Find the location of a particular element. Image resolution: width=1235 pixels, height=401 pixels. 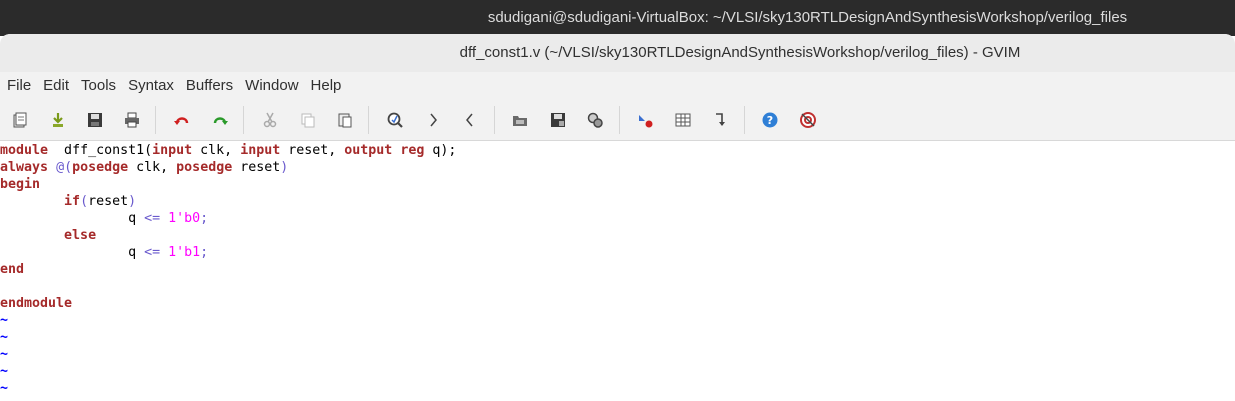

code-line: endmodule is located at coordinates (617, 303).